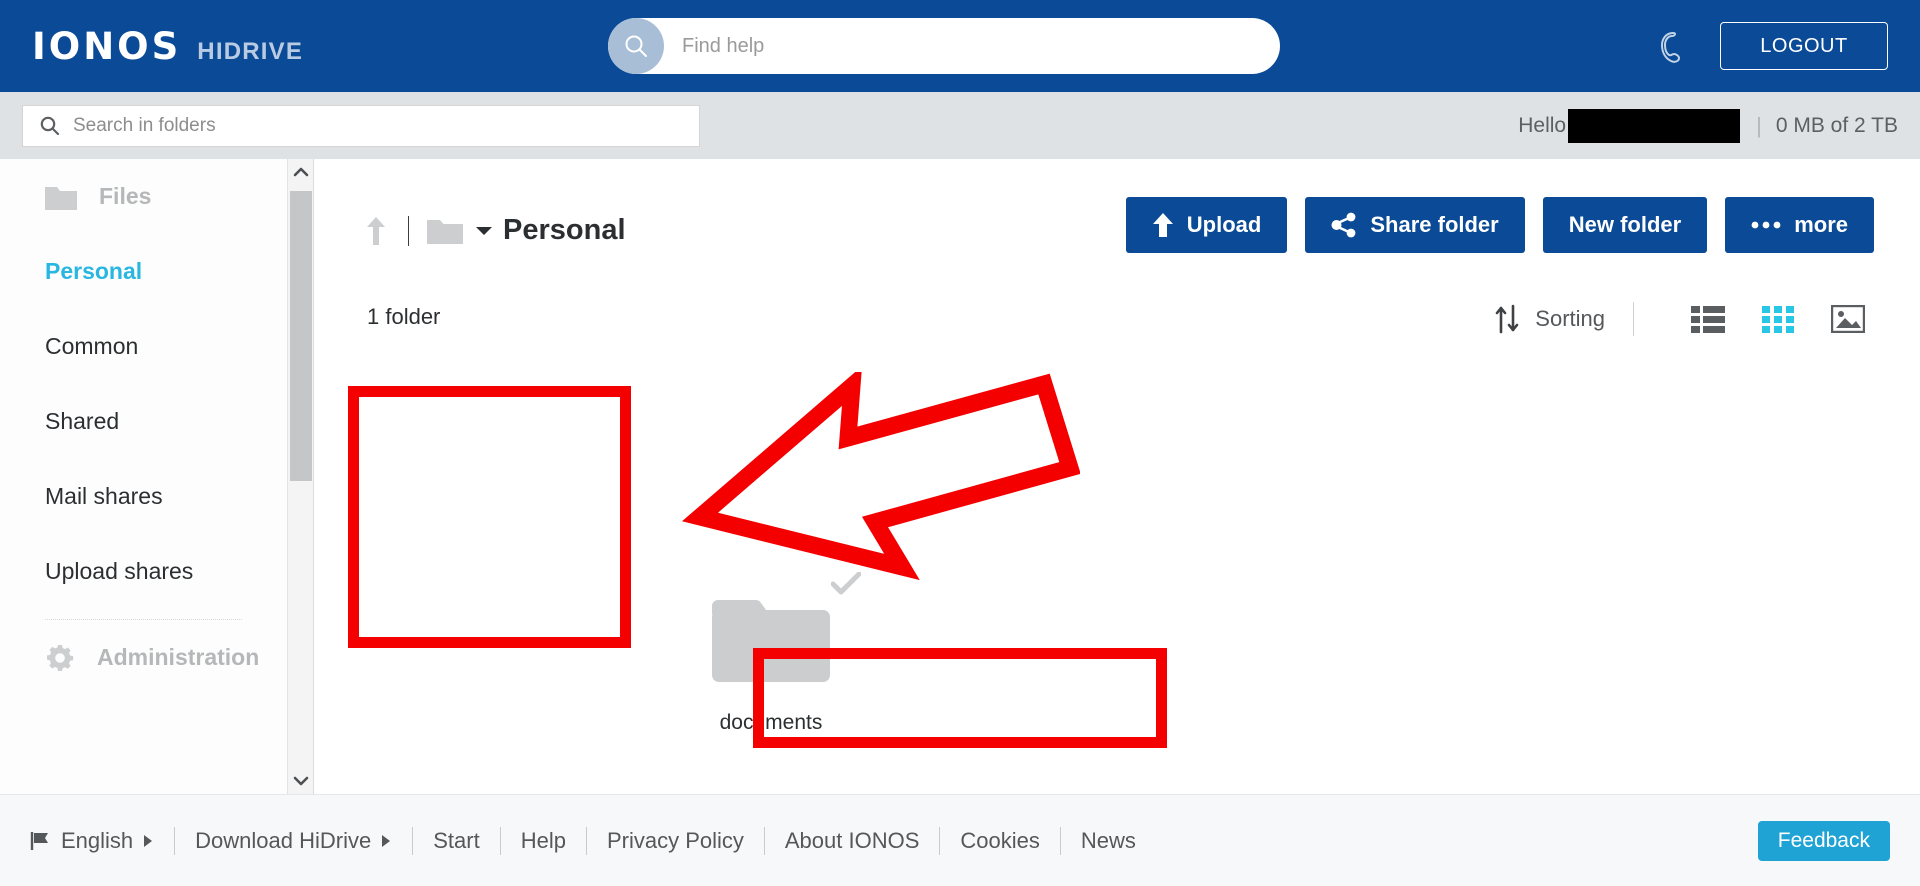  Describe the element at coordinates (408, 230) in the screenshot. I see `breadcrumb-divider` at that location.